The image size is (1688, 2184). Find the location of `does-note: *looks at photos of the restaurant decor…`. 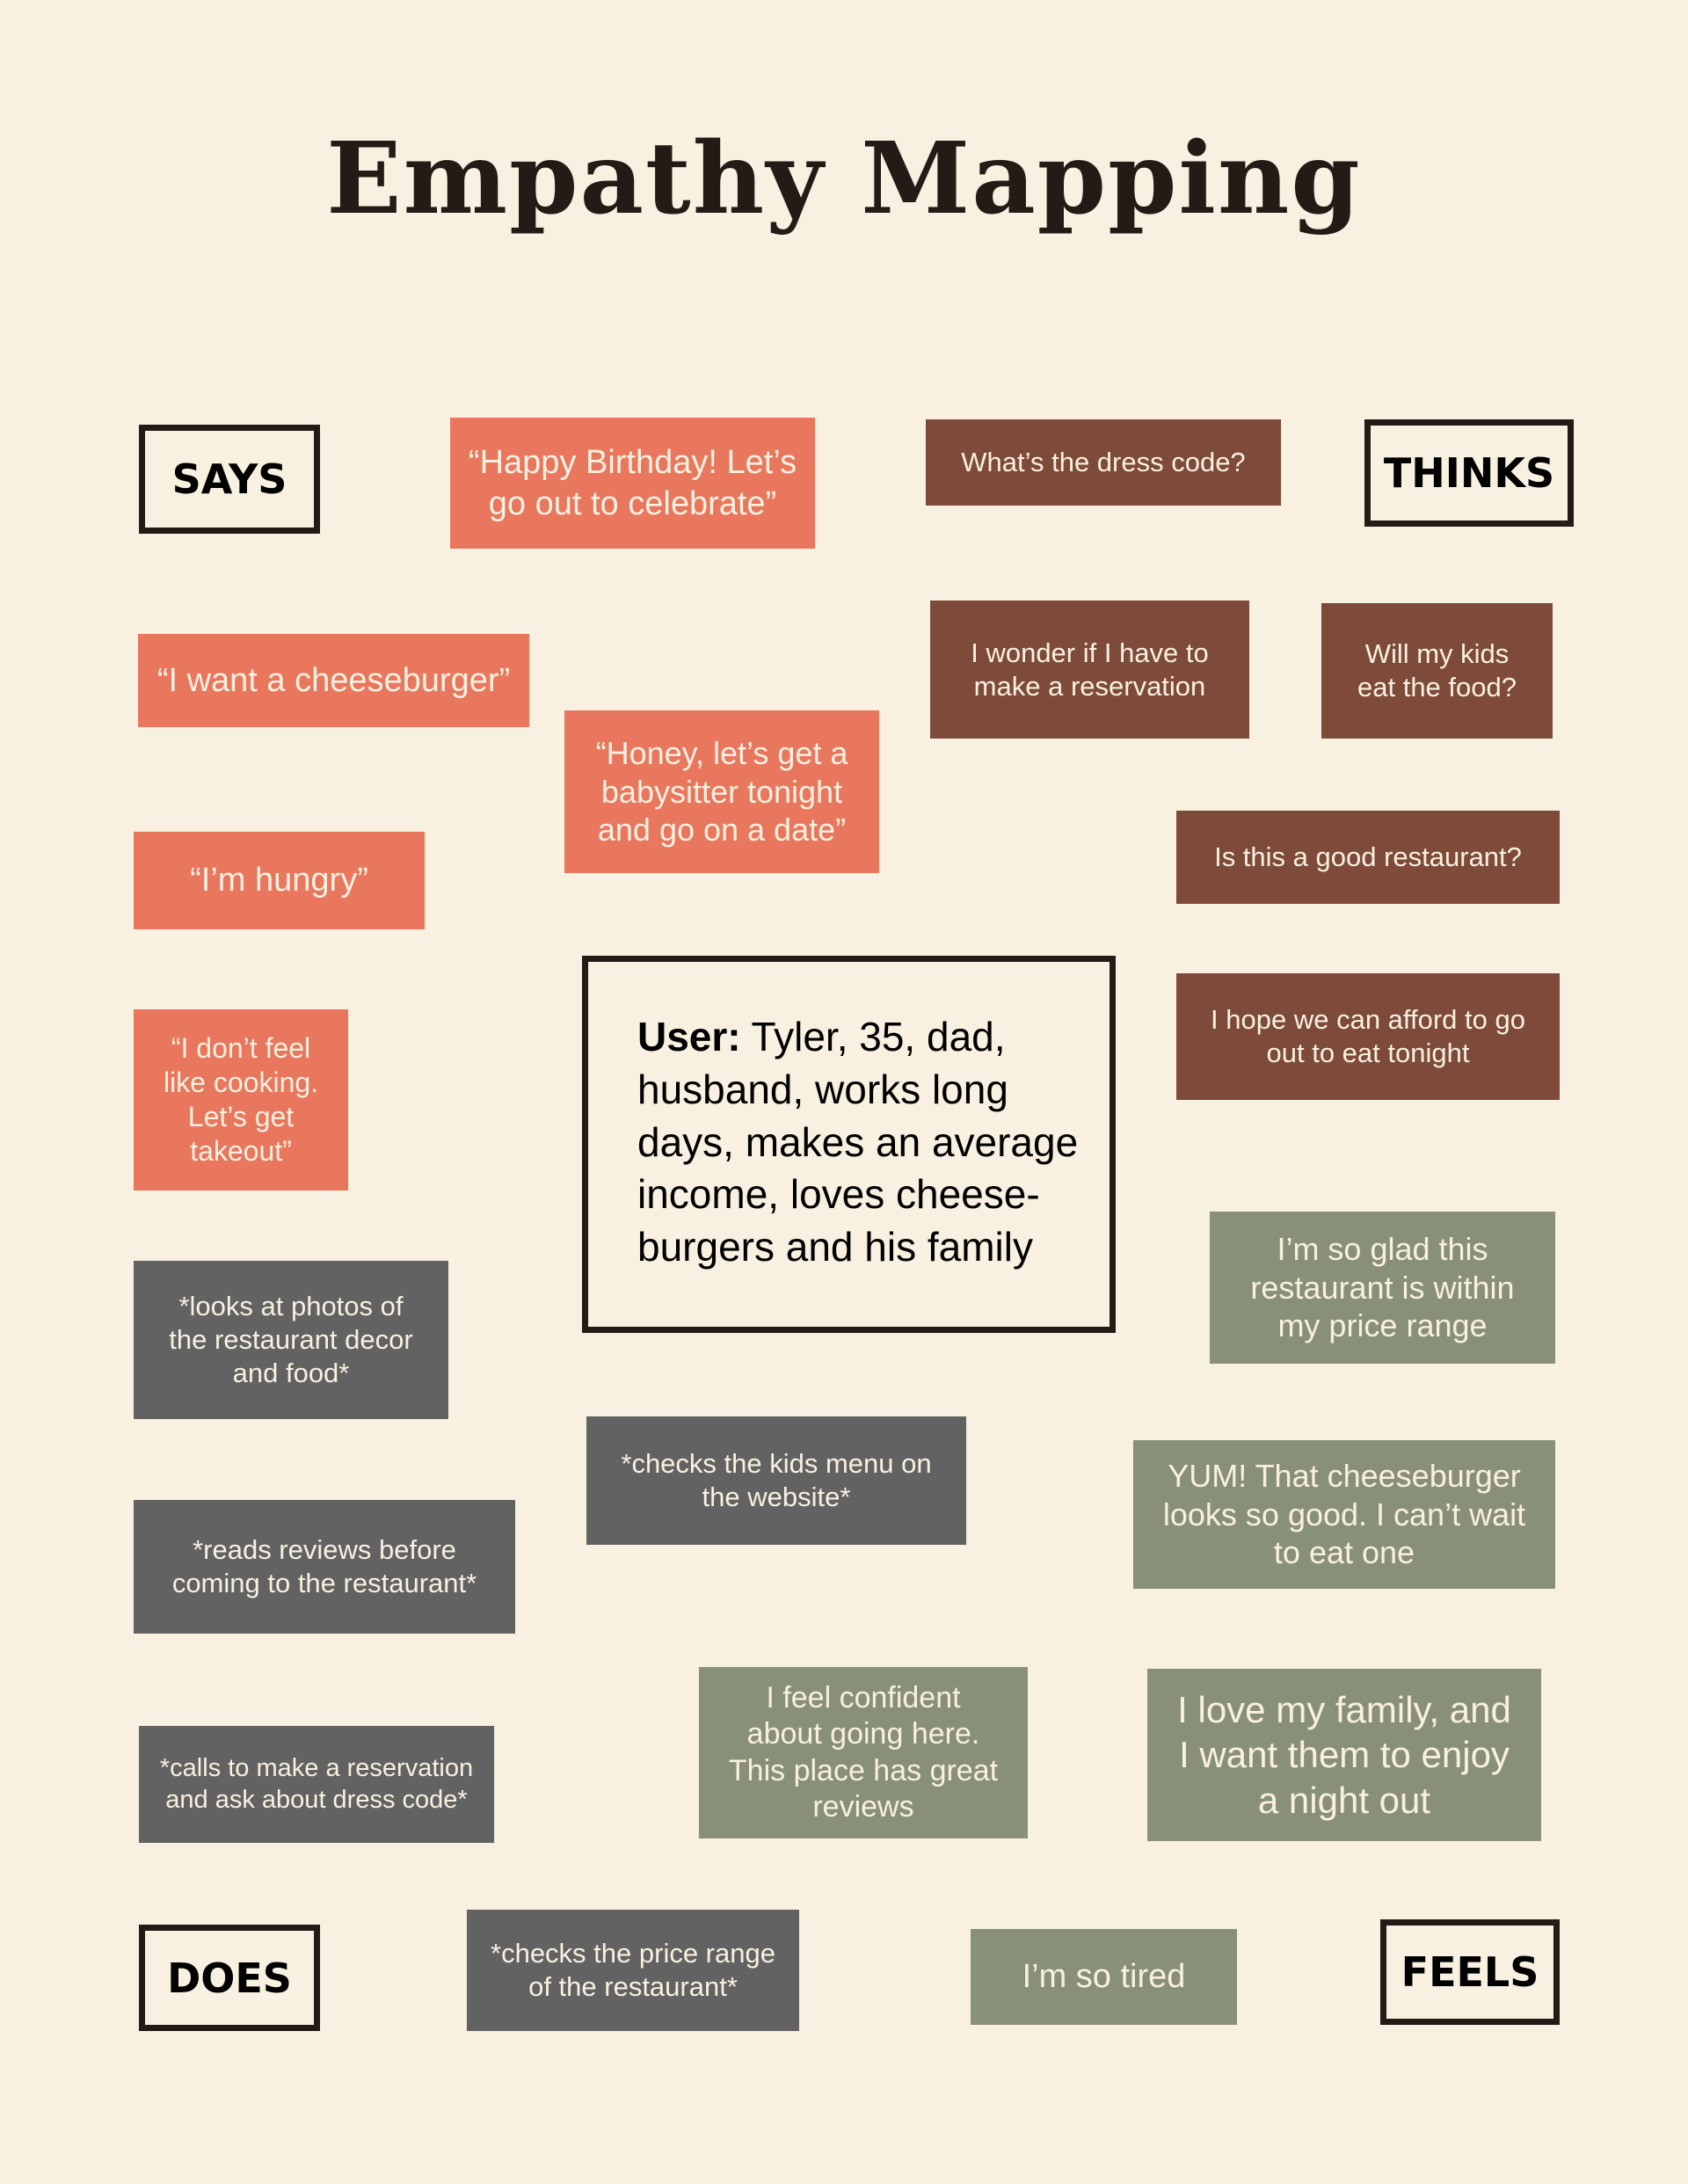

does-note: *looks at photos of the restaurant decor… is located at coordinates (291, 1340).